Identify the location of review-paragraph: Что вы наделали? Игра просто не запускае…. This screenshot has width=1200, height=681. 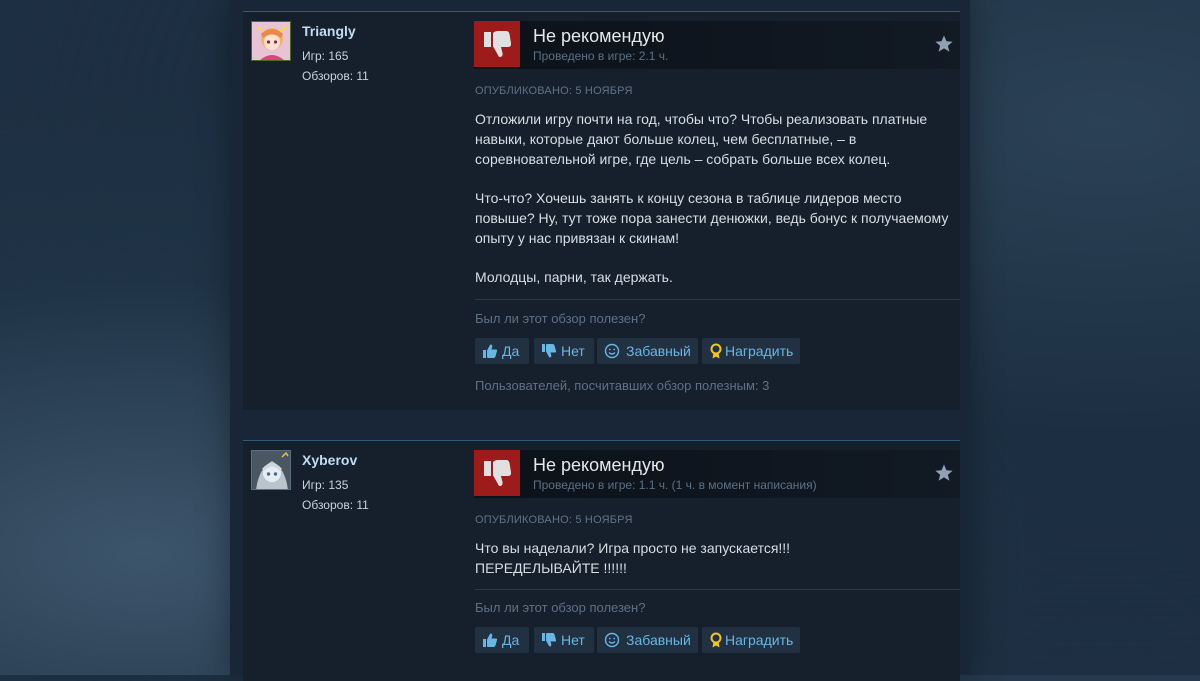
(633, 558).